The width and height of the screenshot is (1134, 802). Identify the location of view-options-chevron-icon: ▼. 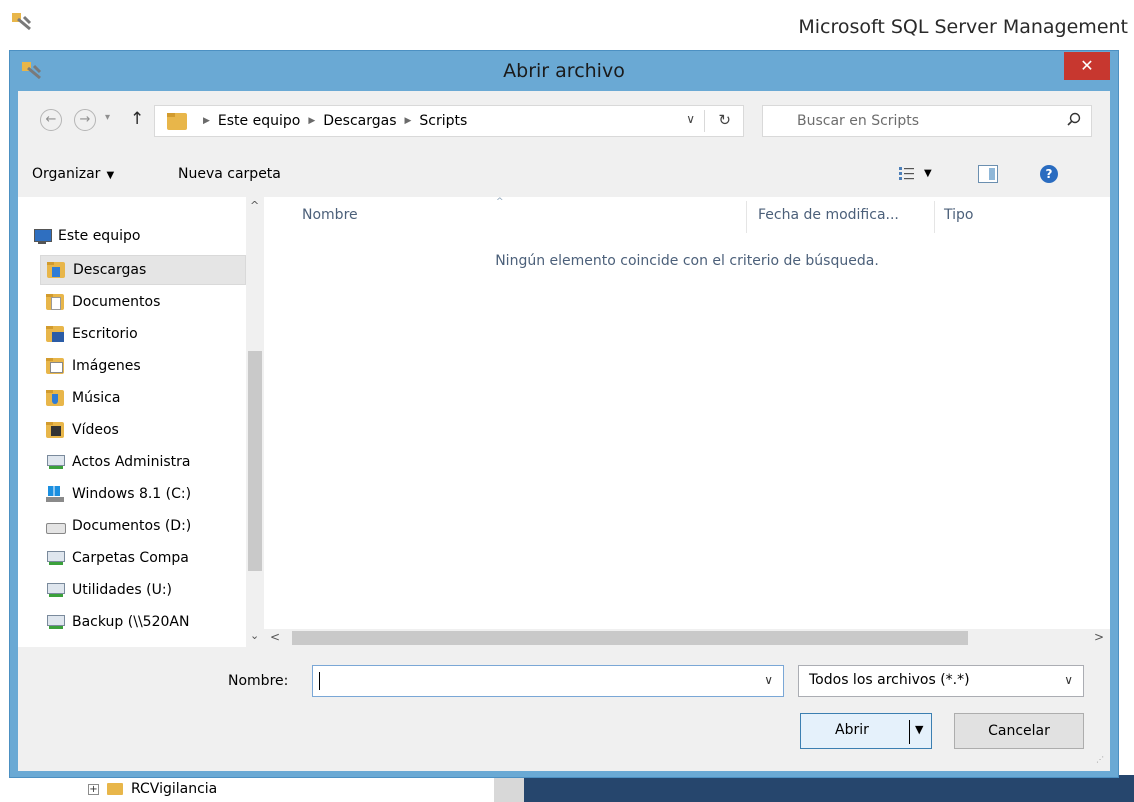
(928, 173).